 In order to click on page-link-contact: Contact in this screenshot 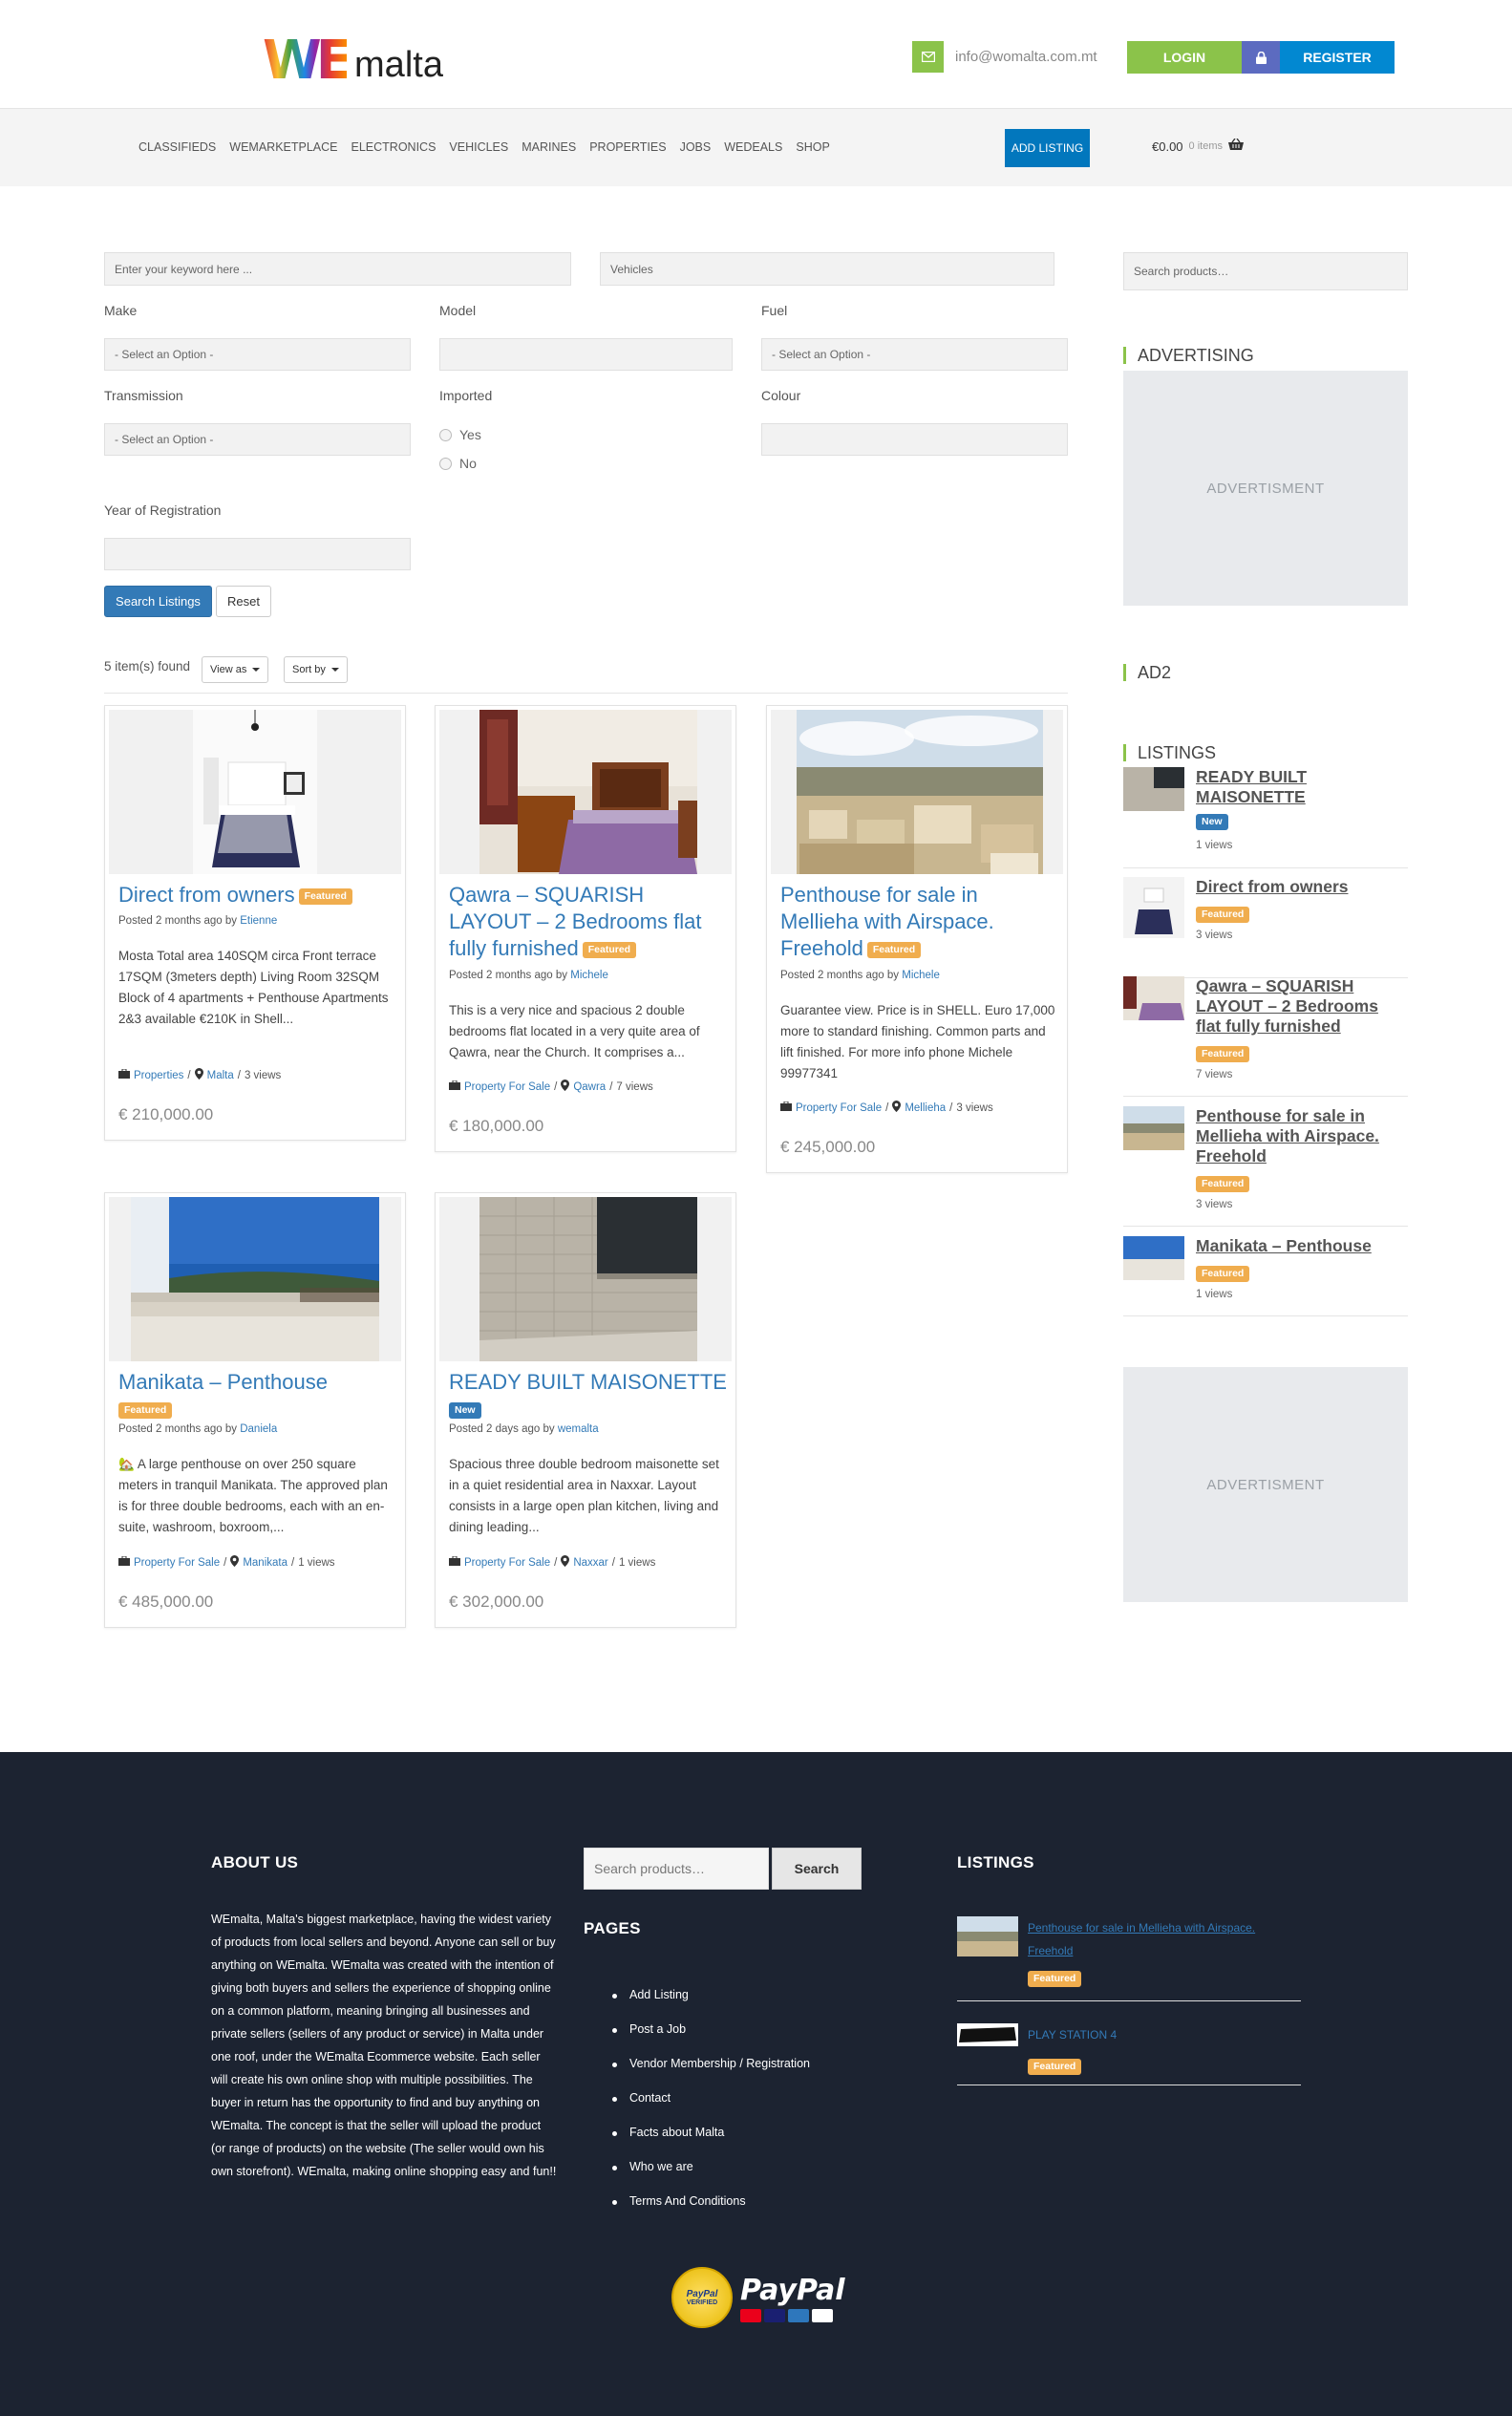, I will do `click(711, 2108)`.